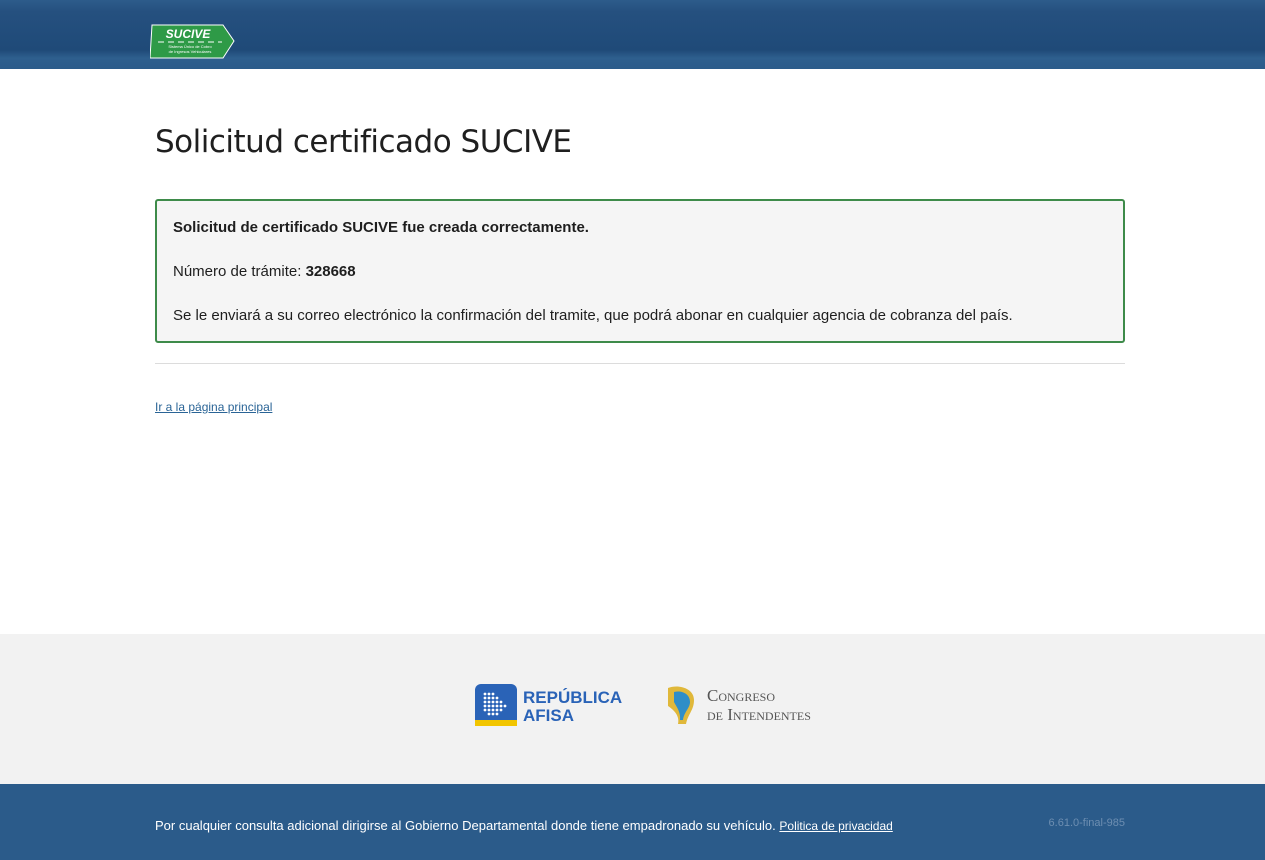 The image size is (1265, 860). Describe the element at coordinates (835, 826) in the screenshot. I see `privacy-policy-link: Politica de privacidad` at that location.